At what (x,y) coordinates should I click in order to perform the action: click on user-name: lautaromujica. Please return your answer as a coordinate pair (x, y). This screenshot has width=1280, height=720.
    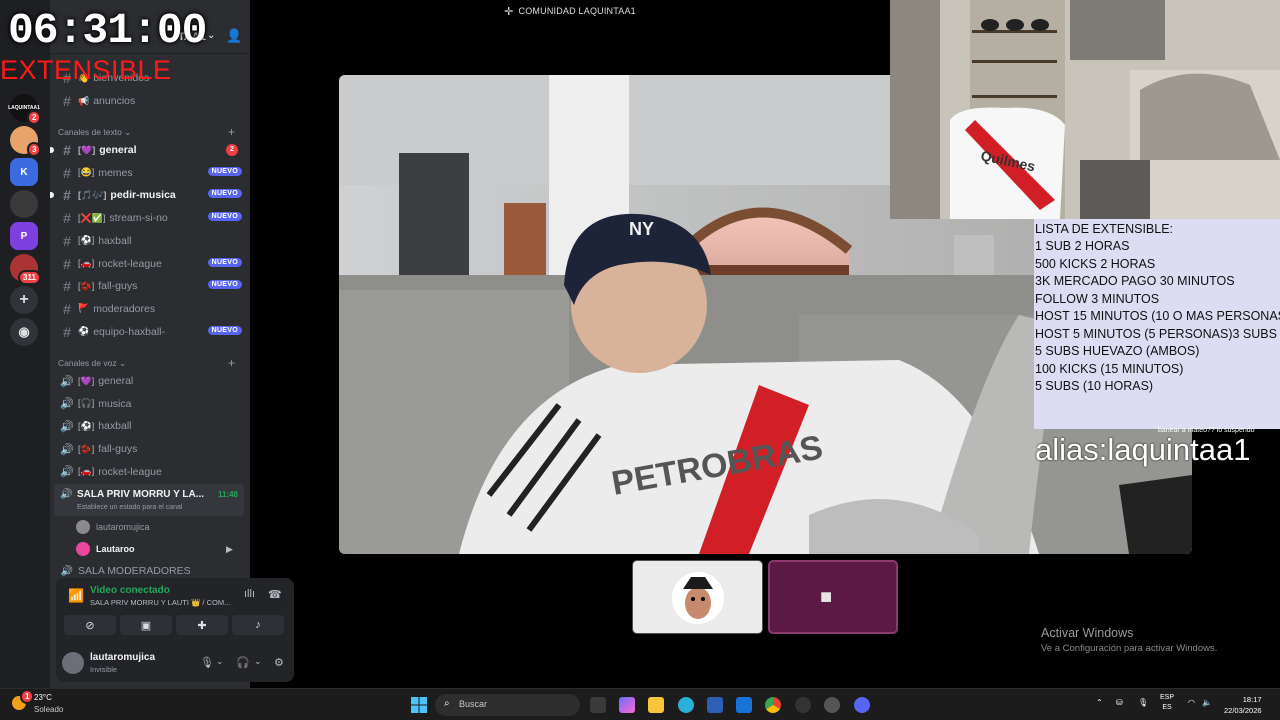
    Looking at the image, I should click on (122, 657).